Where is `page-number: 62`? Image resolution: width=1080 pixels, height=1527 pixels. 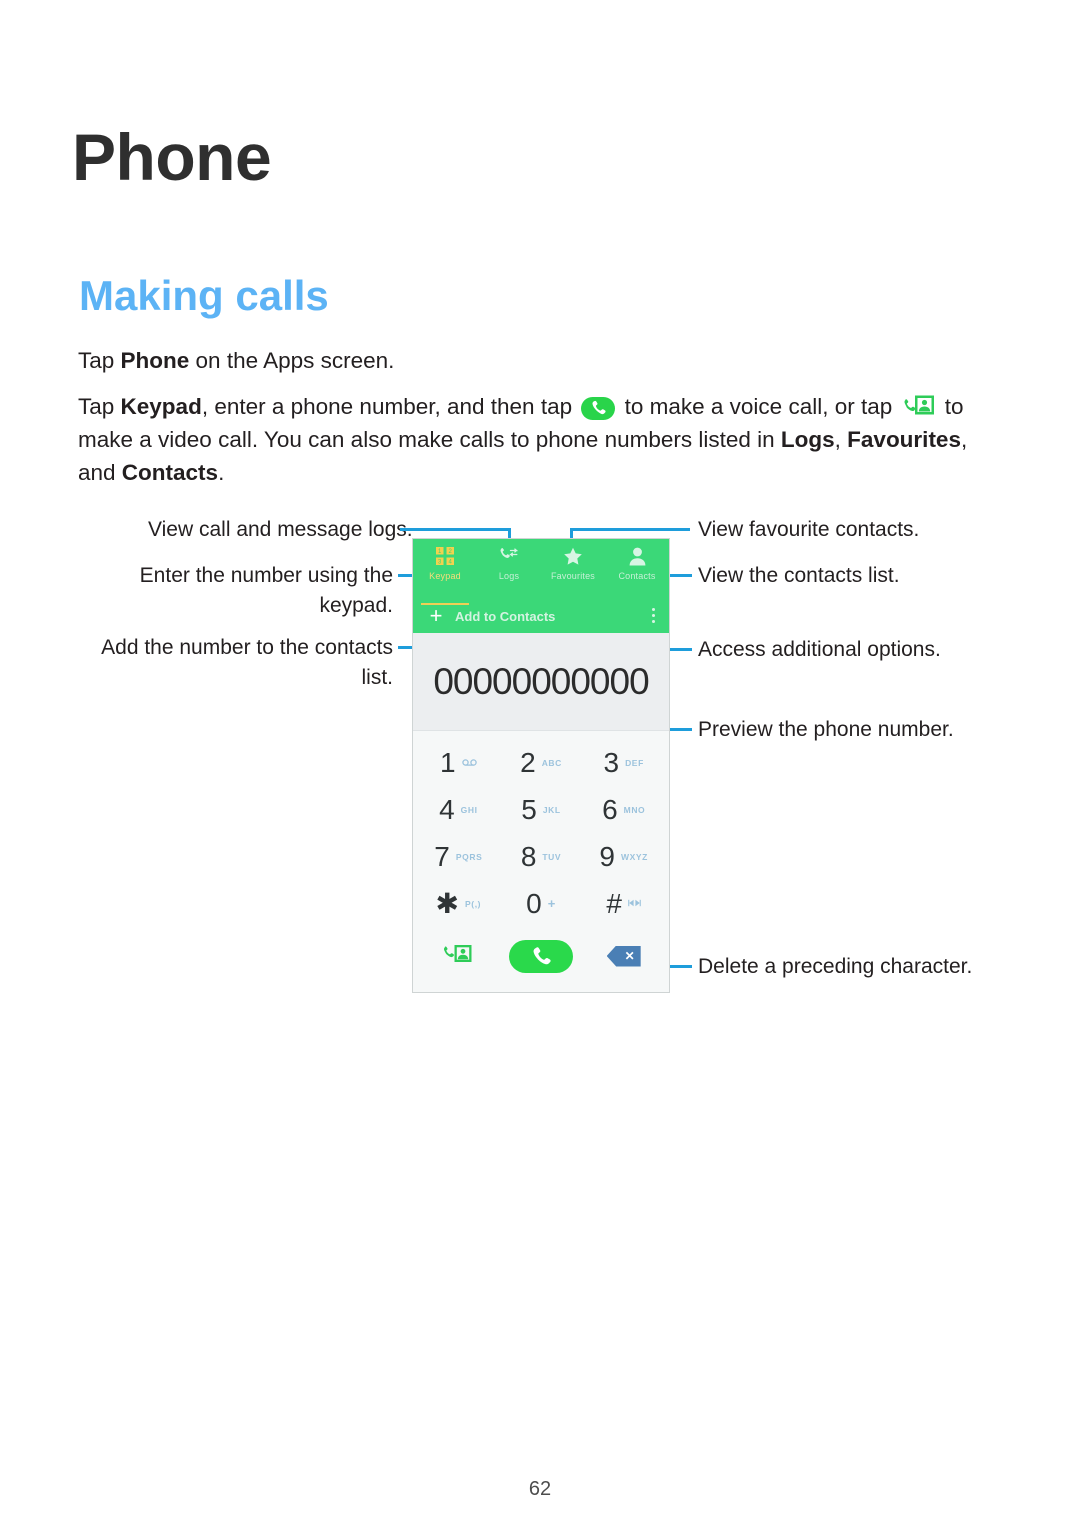
page-number: 62 is located at coordinates (540, 1489).